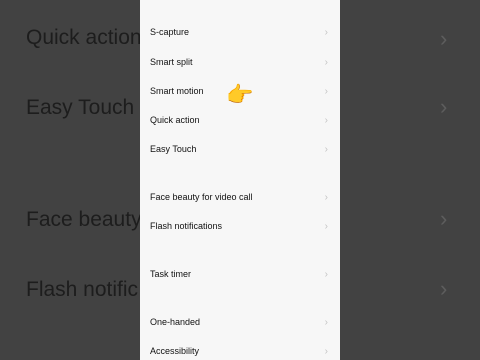 This screenshot has width=480, height=360. Describe the element at coordinates (175, 322) in the screenshot. I see `settings-item-label: One-handed` at that location.